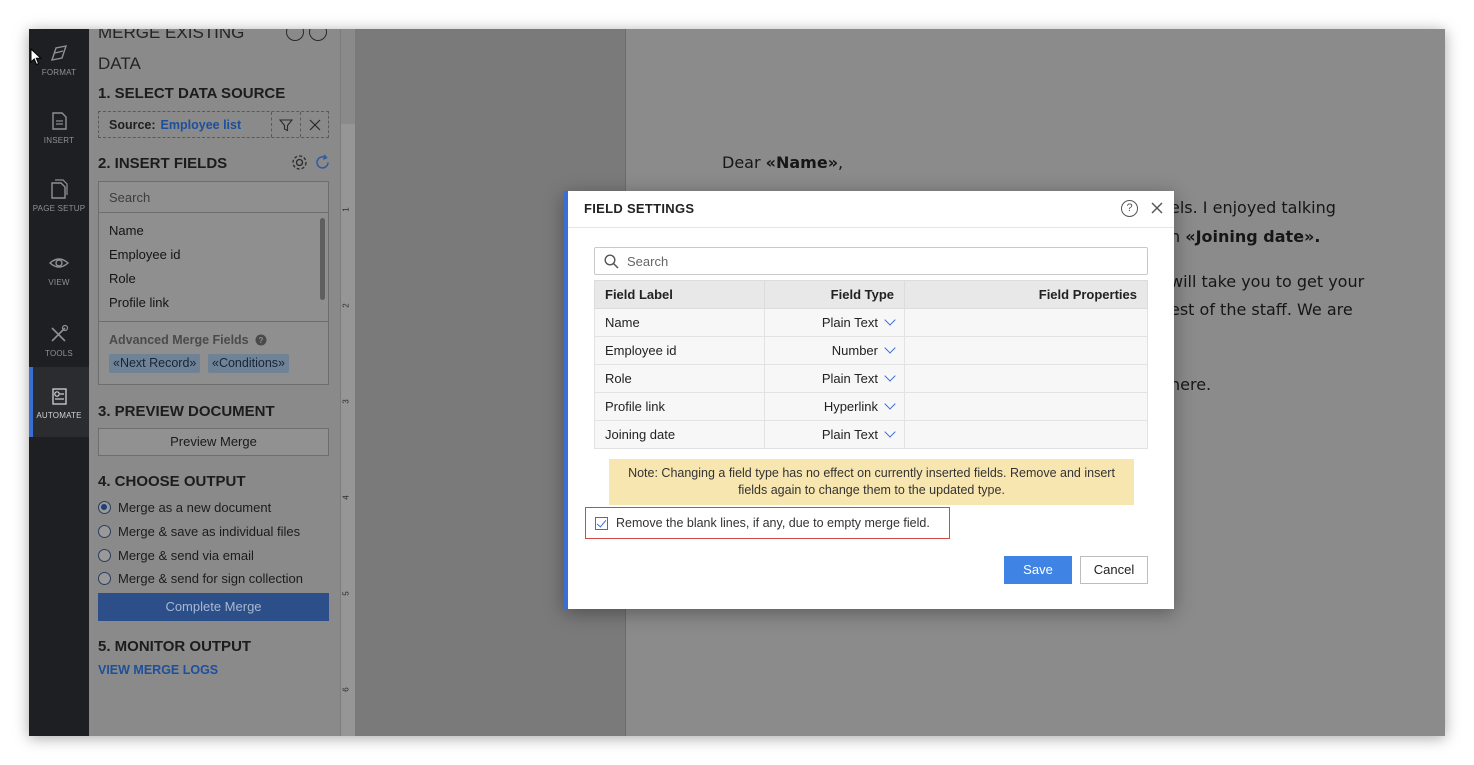 This screenshot has width=1474, height=765. I want to click on remove-source-icon, so click(314, 124).